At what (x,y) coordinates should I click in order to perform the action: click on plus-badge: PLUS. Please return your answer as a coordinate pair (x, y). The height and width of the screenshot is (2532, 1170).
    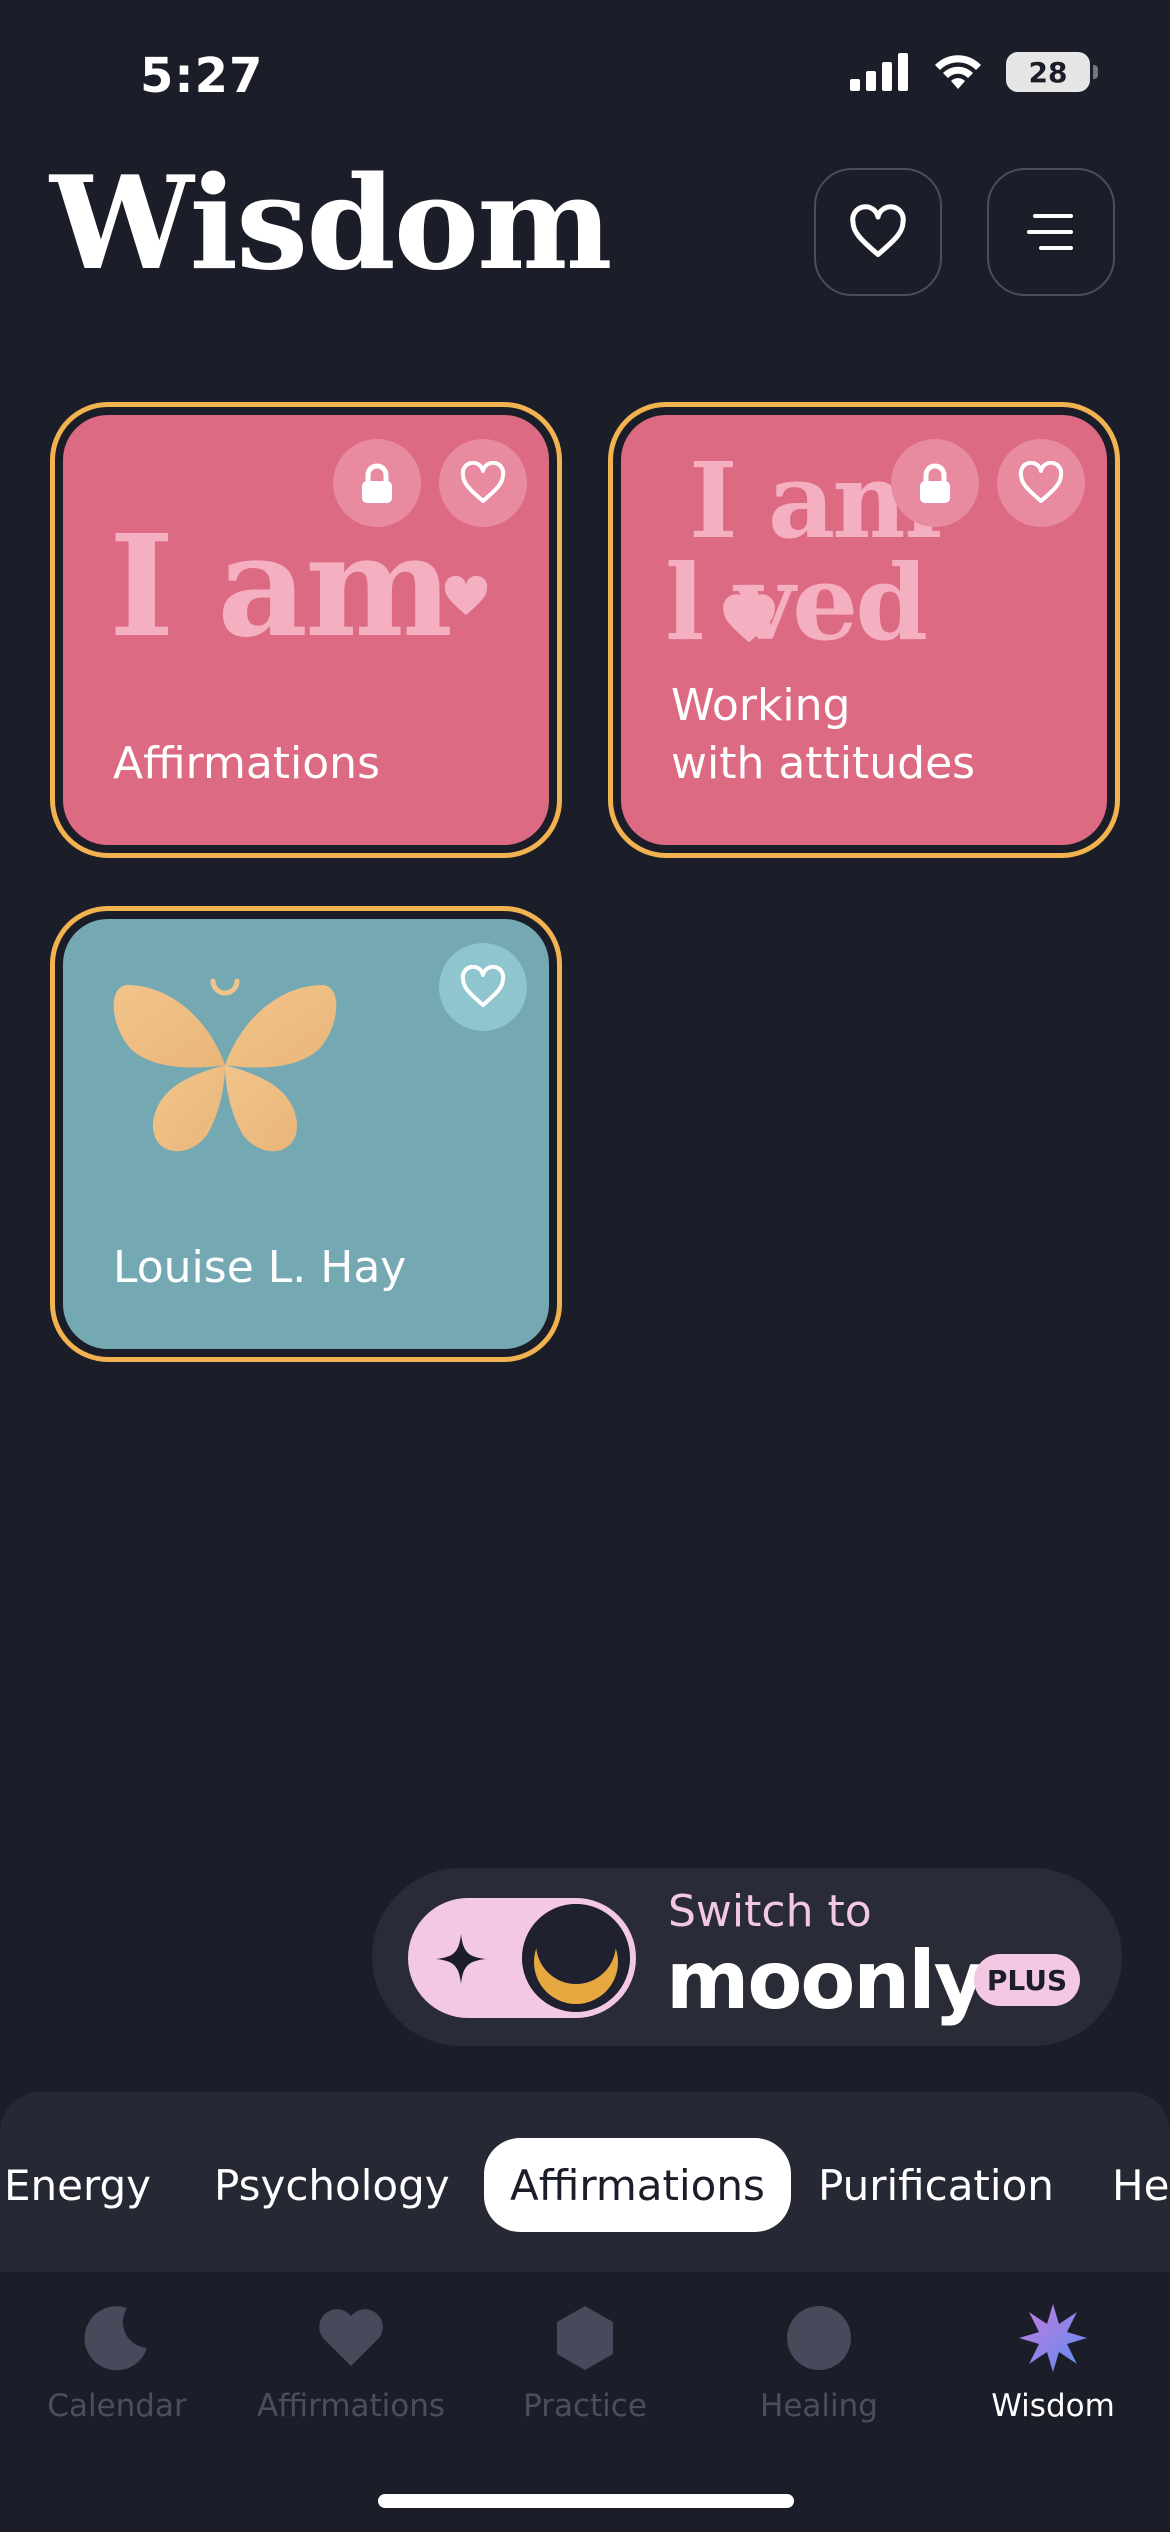
    Looking at the image, I should click on (1027, 1980).